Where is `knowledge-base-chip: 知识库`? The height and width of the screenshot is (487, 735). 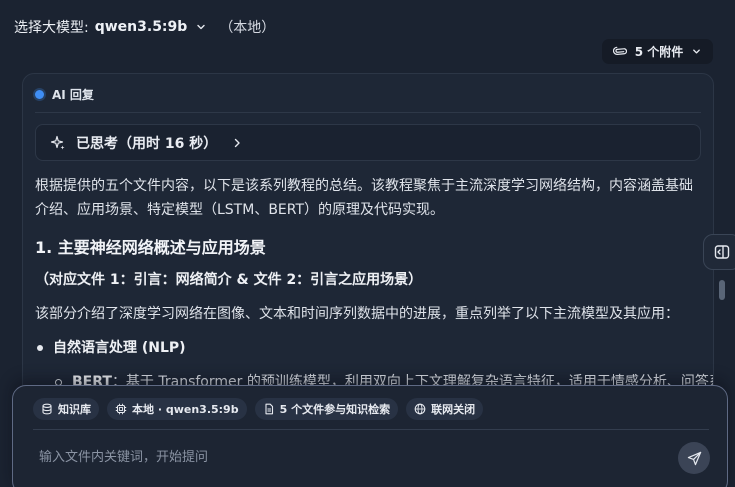 knowledge-base-chip: 知识库 is located at coordinates (66, 409).